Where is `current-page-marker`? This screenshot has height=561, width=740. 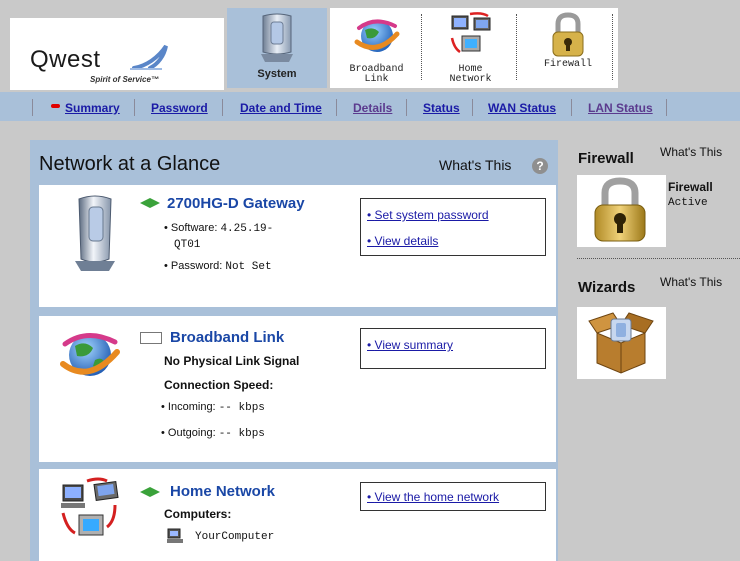
current-page-marker is located at coordinates (55, 106).